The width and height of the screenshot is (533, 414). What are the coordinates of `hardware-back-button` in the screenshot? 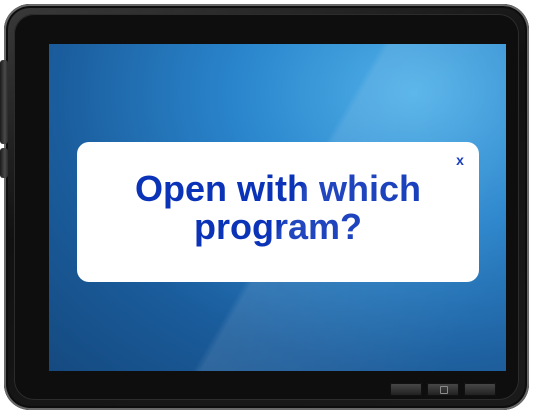 It's located at (406, 389).